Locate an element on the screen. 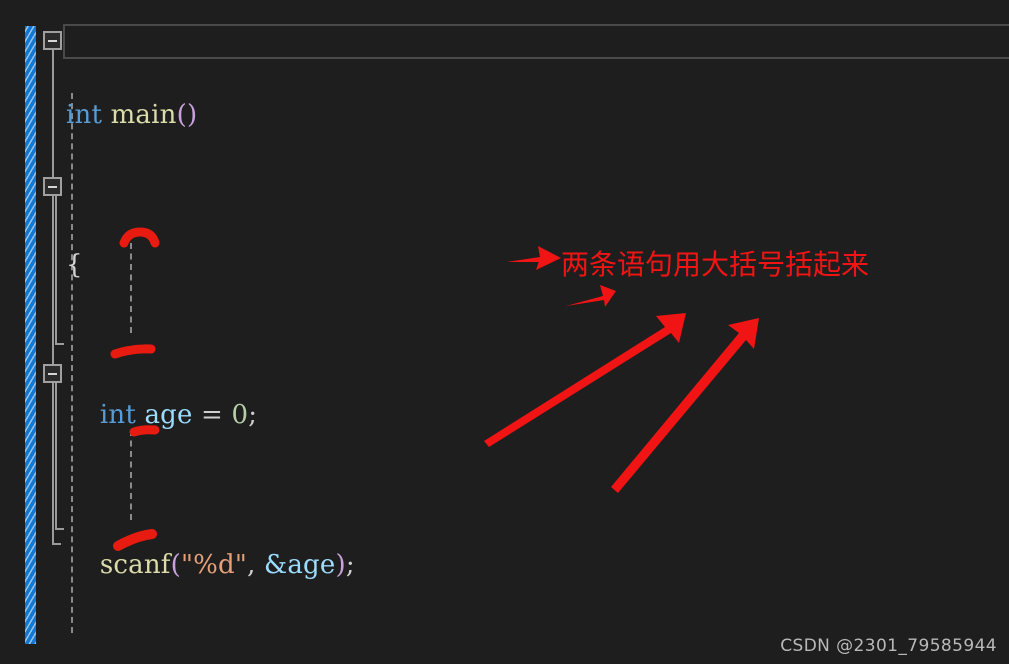 The height and width of the screenshot is (664, 1009). token-brace-open-main: { is located at coordinates (74, 265).